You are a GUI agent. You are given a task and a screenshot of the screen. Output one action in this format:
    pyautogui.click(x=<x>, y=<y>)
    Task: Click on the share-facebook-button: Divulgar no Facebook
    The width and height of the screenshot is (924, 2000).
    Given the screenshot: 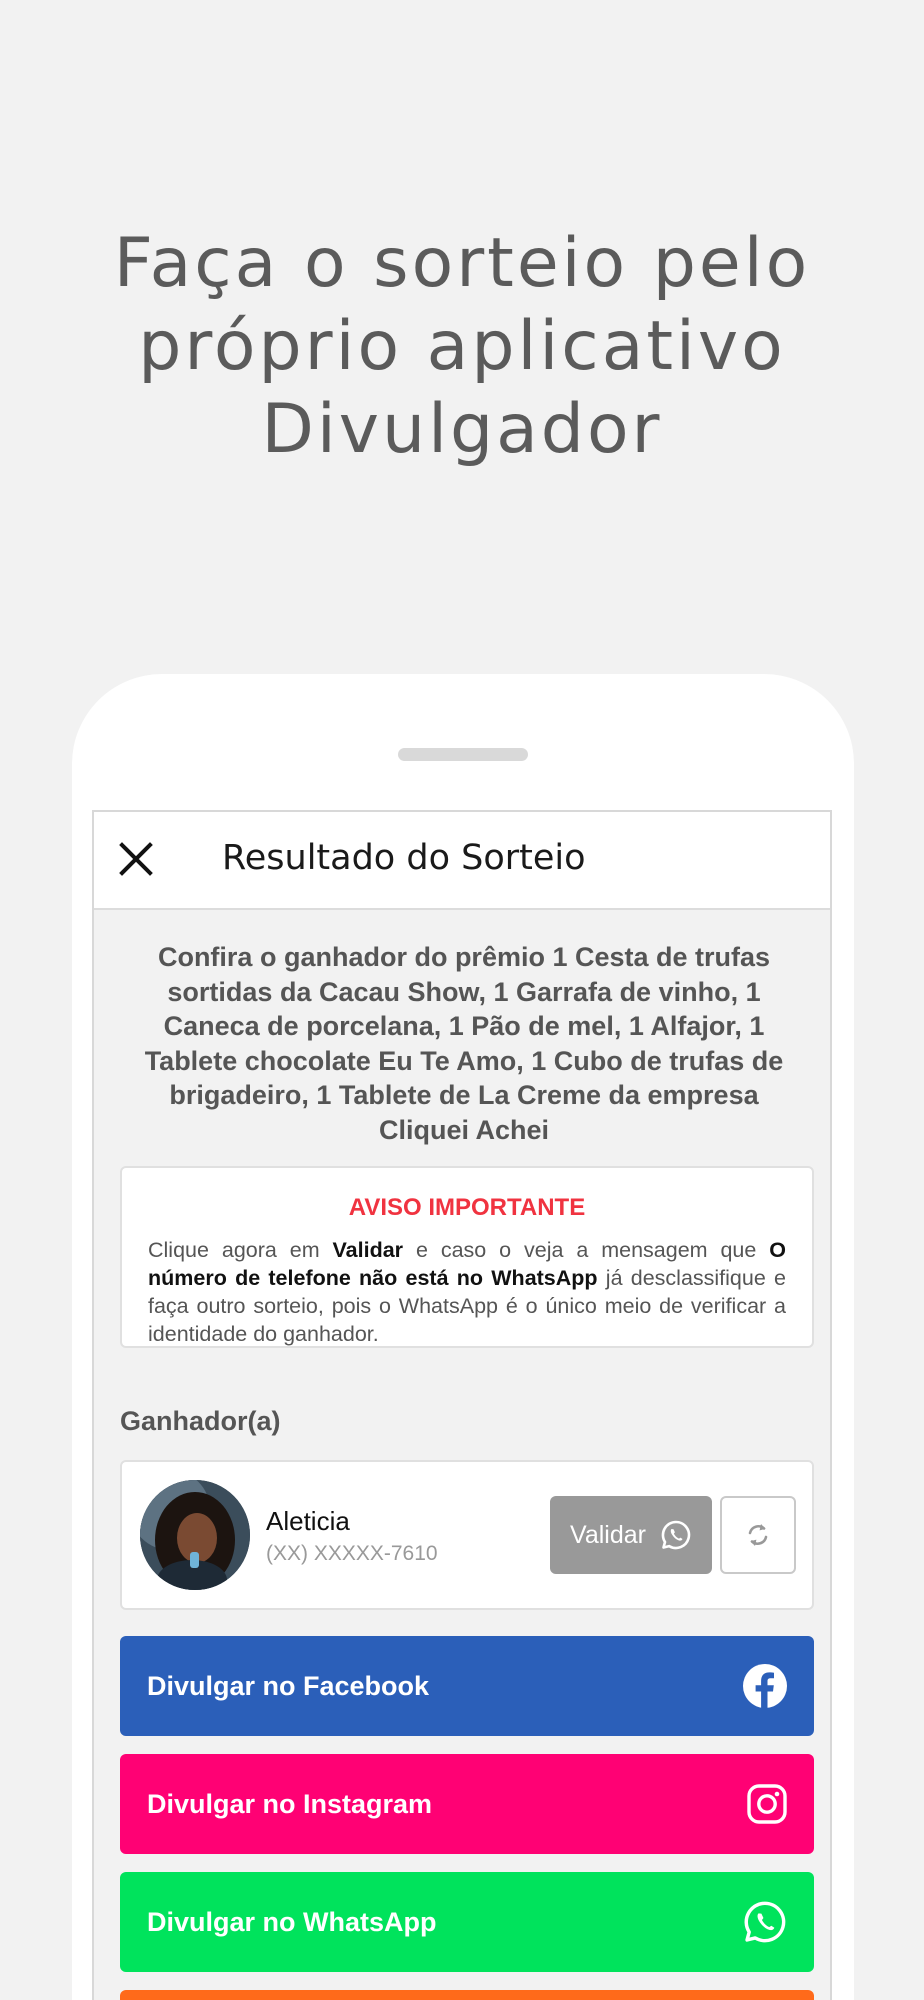 What is the action you would take?
    pyautogui.click(x=467, y=1686)
    